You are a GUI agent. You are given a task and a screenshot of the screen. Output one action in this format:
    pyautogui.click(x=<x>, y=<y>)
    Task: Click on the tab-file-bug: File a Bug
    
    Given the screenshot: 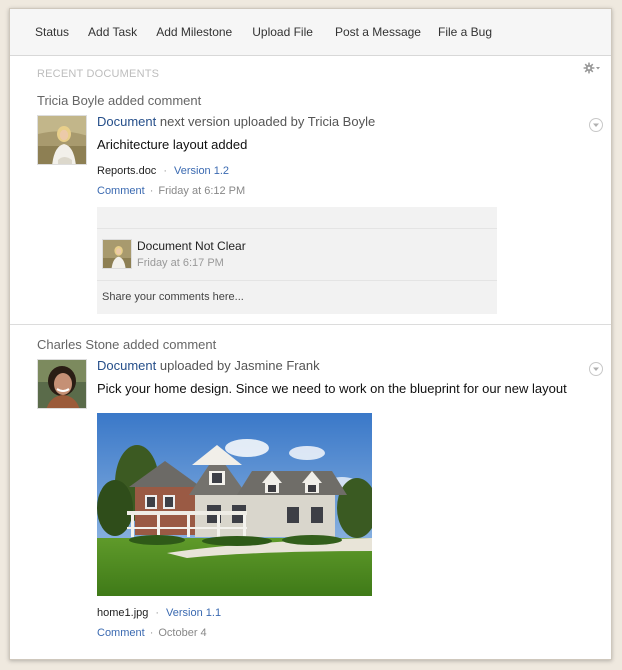 What is the action you would take?
    pyautogui.click(x=465, y=32)
    